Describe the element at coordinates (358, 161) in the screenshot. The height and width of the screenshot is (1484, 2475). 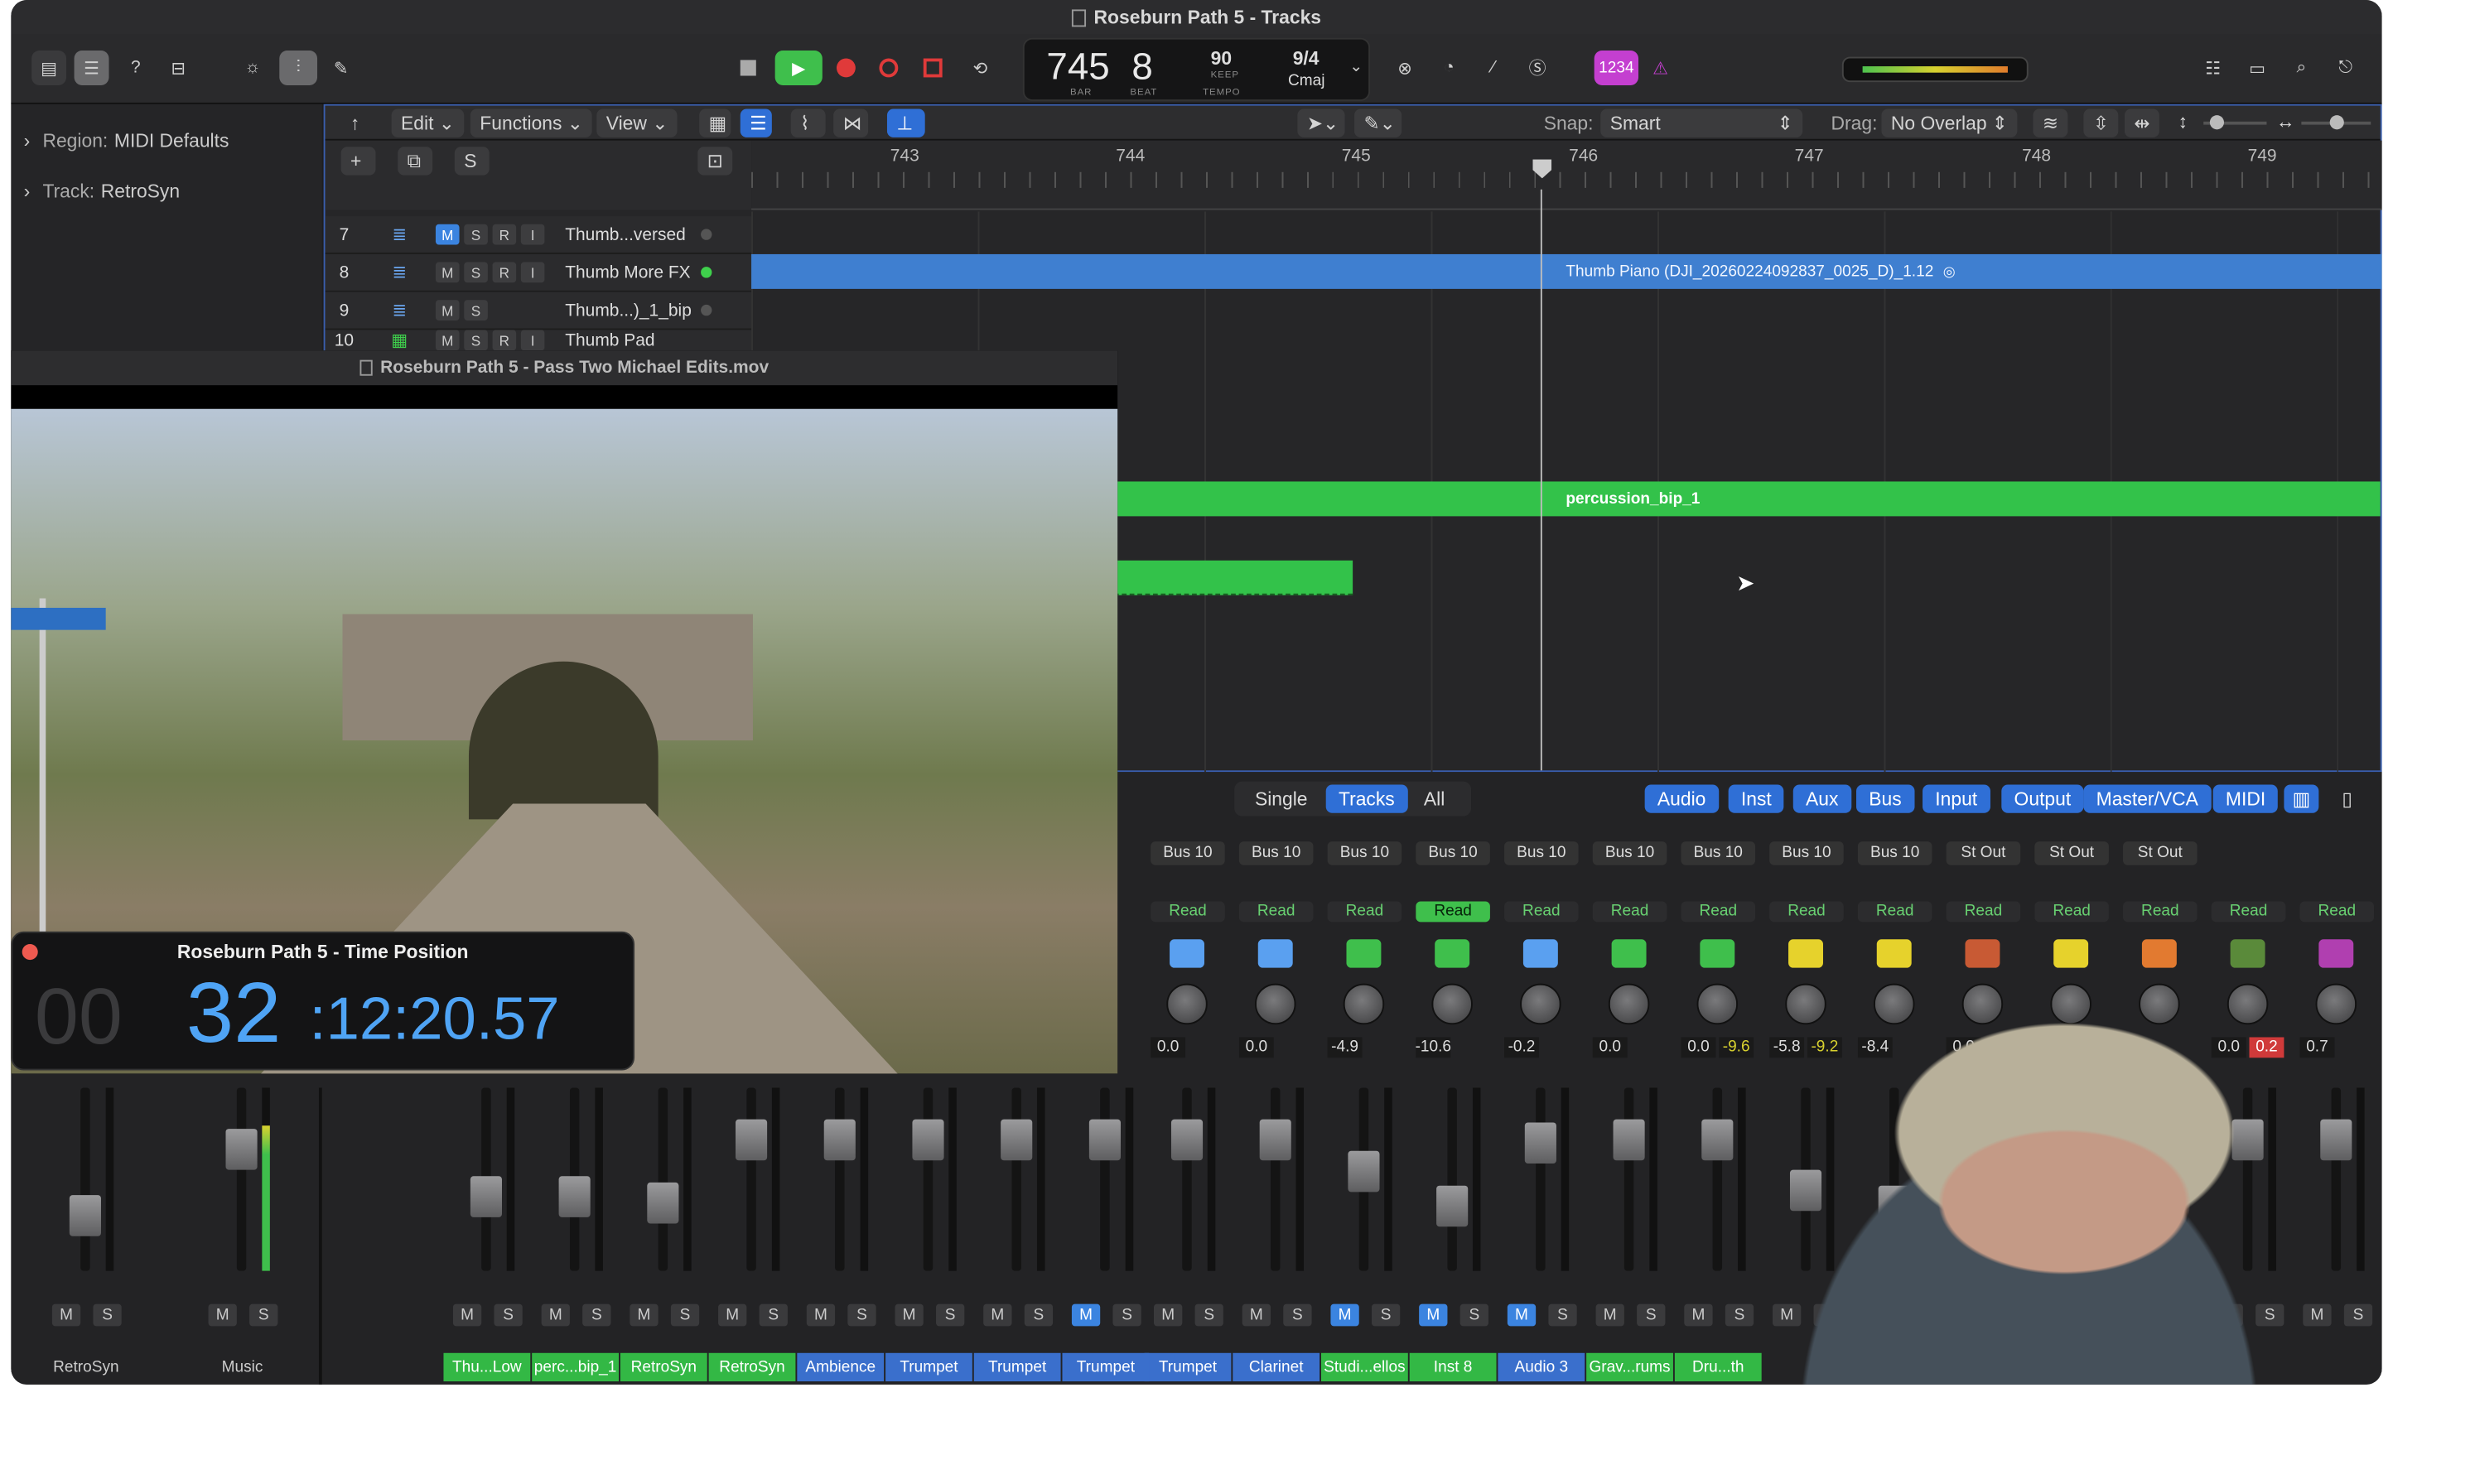
I see `add-track-button: +` at that location.